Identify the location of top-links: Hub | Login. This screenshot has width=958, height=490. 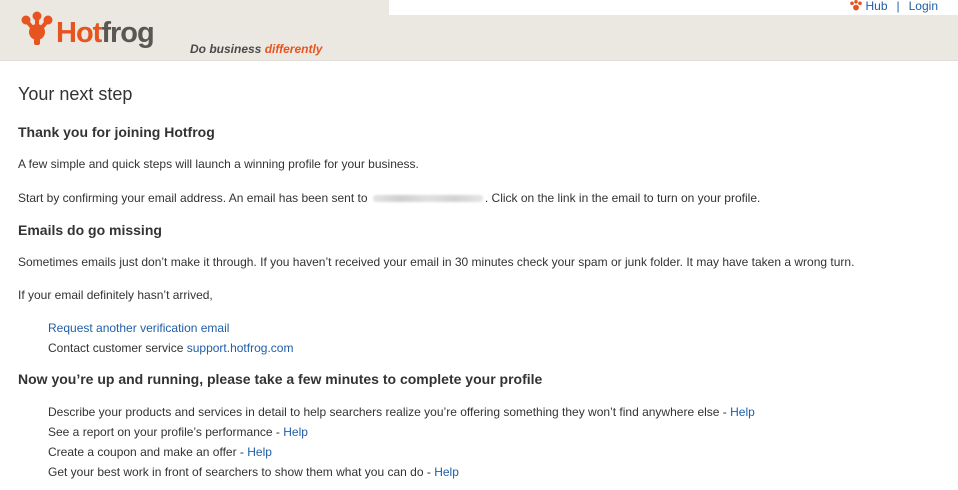
(893, 6).